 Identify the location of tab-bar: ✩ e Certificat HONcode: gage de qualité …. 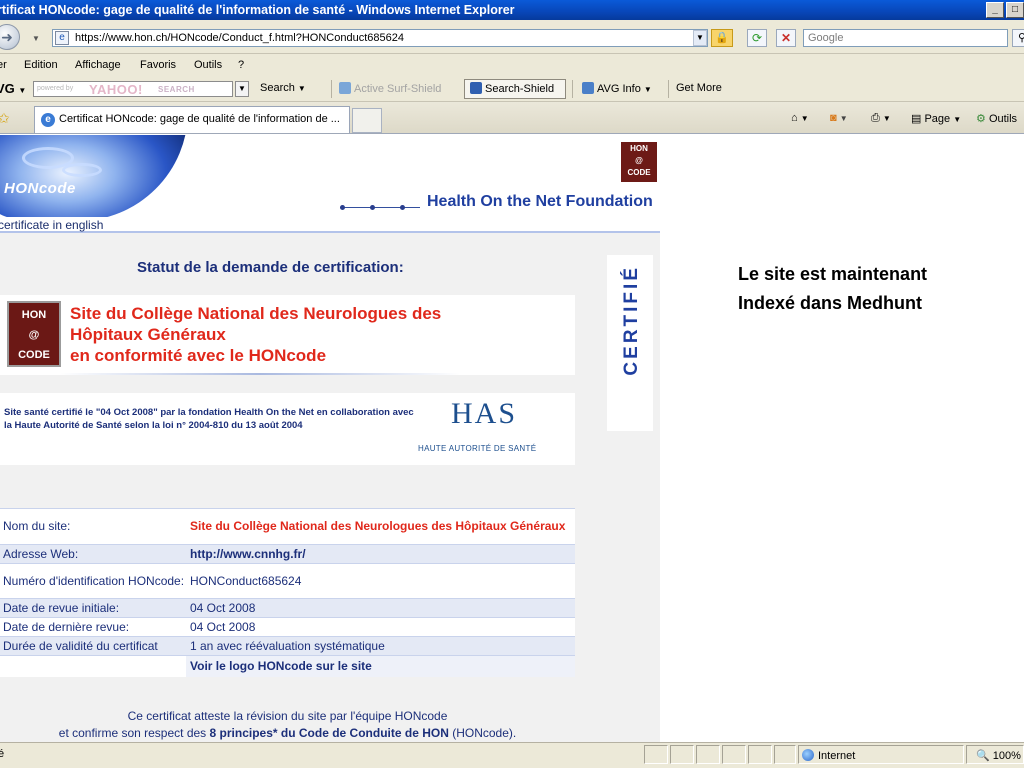
(512, 118).